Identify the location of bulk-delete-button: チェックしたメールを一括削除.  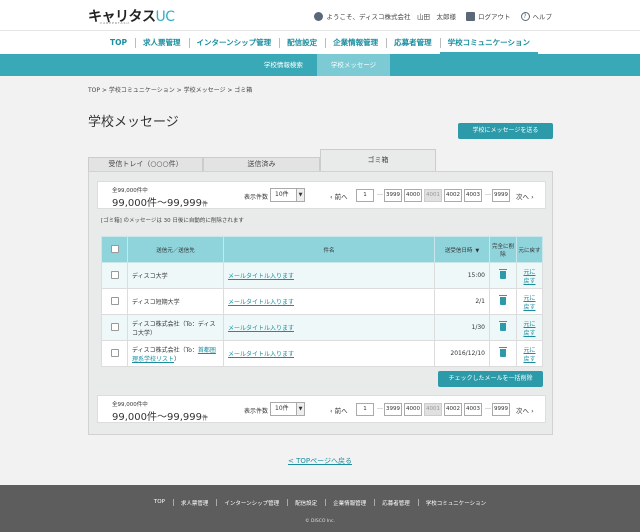
(490, 379).